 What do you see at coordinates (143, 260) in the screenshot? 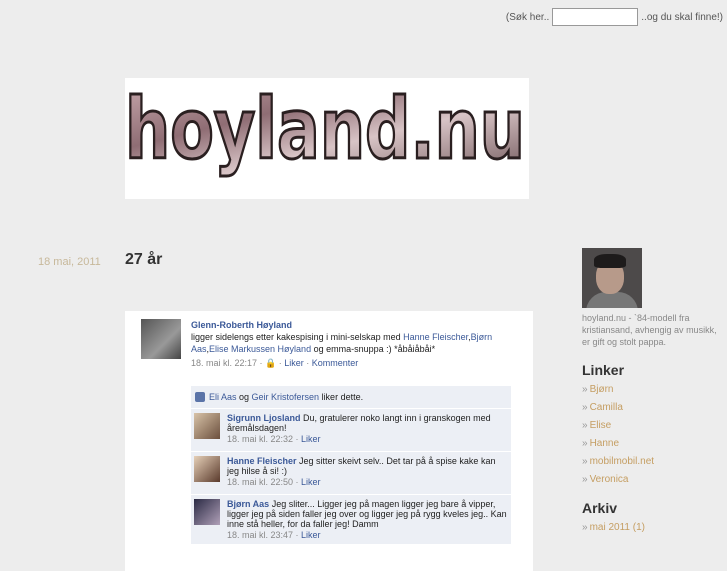
I see `post-title: 27 år` at bounding box center [143, 260].